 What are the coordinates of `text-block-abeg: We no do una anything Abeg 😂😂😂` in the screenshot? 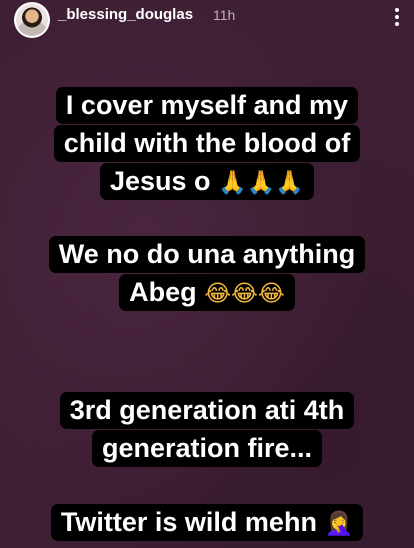 It's located at (207, 274).